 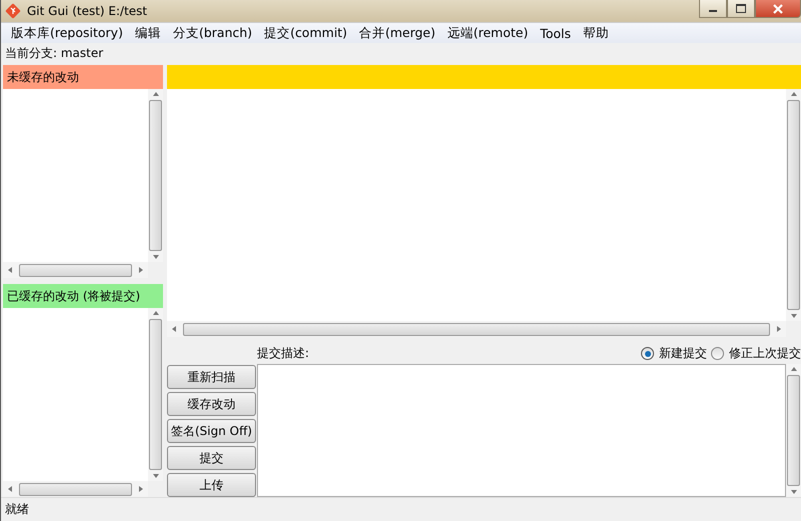 I want to click on minimize-icon, so click(x=713, y=11).